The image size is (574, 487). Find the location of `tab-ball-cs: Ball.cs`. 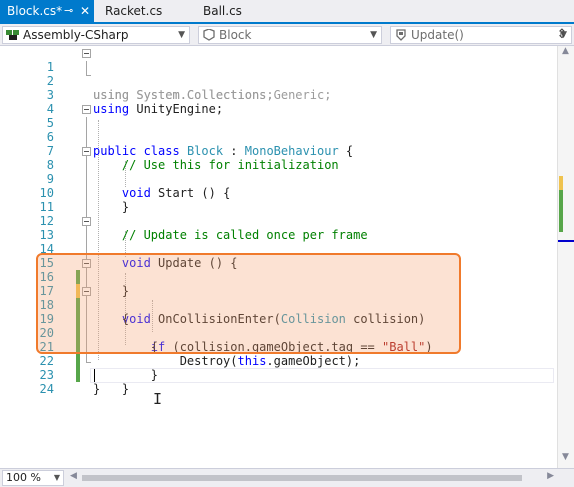

tab-ball-cs: Ball.cs is located at coordinates (226, 11).